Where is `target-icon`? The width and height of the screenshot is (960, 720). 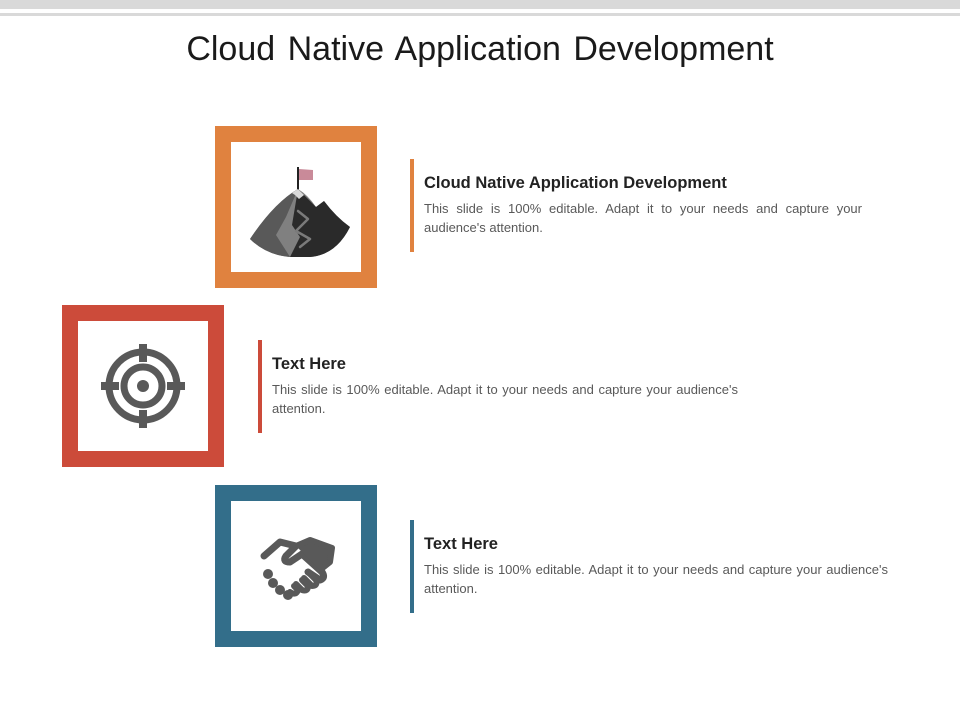
target-icon is located at coordinates (143, 386).